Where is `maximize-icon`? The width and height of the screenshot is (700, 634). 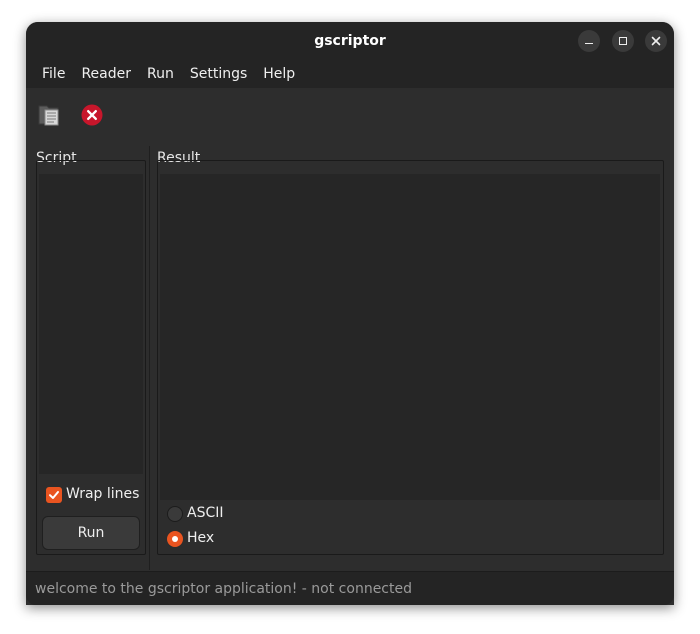 maximize-icon is located at coordinates (623, 41).